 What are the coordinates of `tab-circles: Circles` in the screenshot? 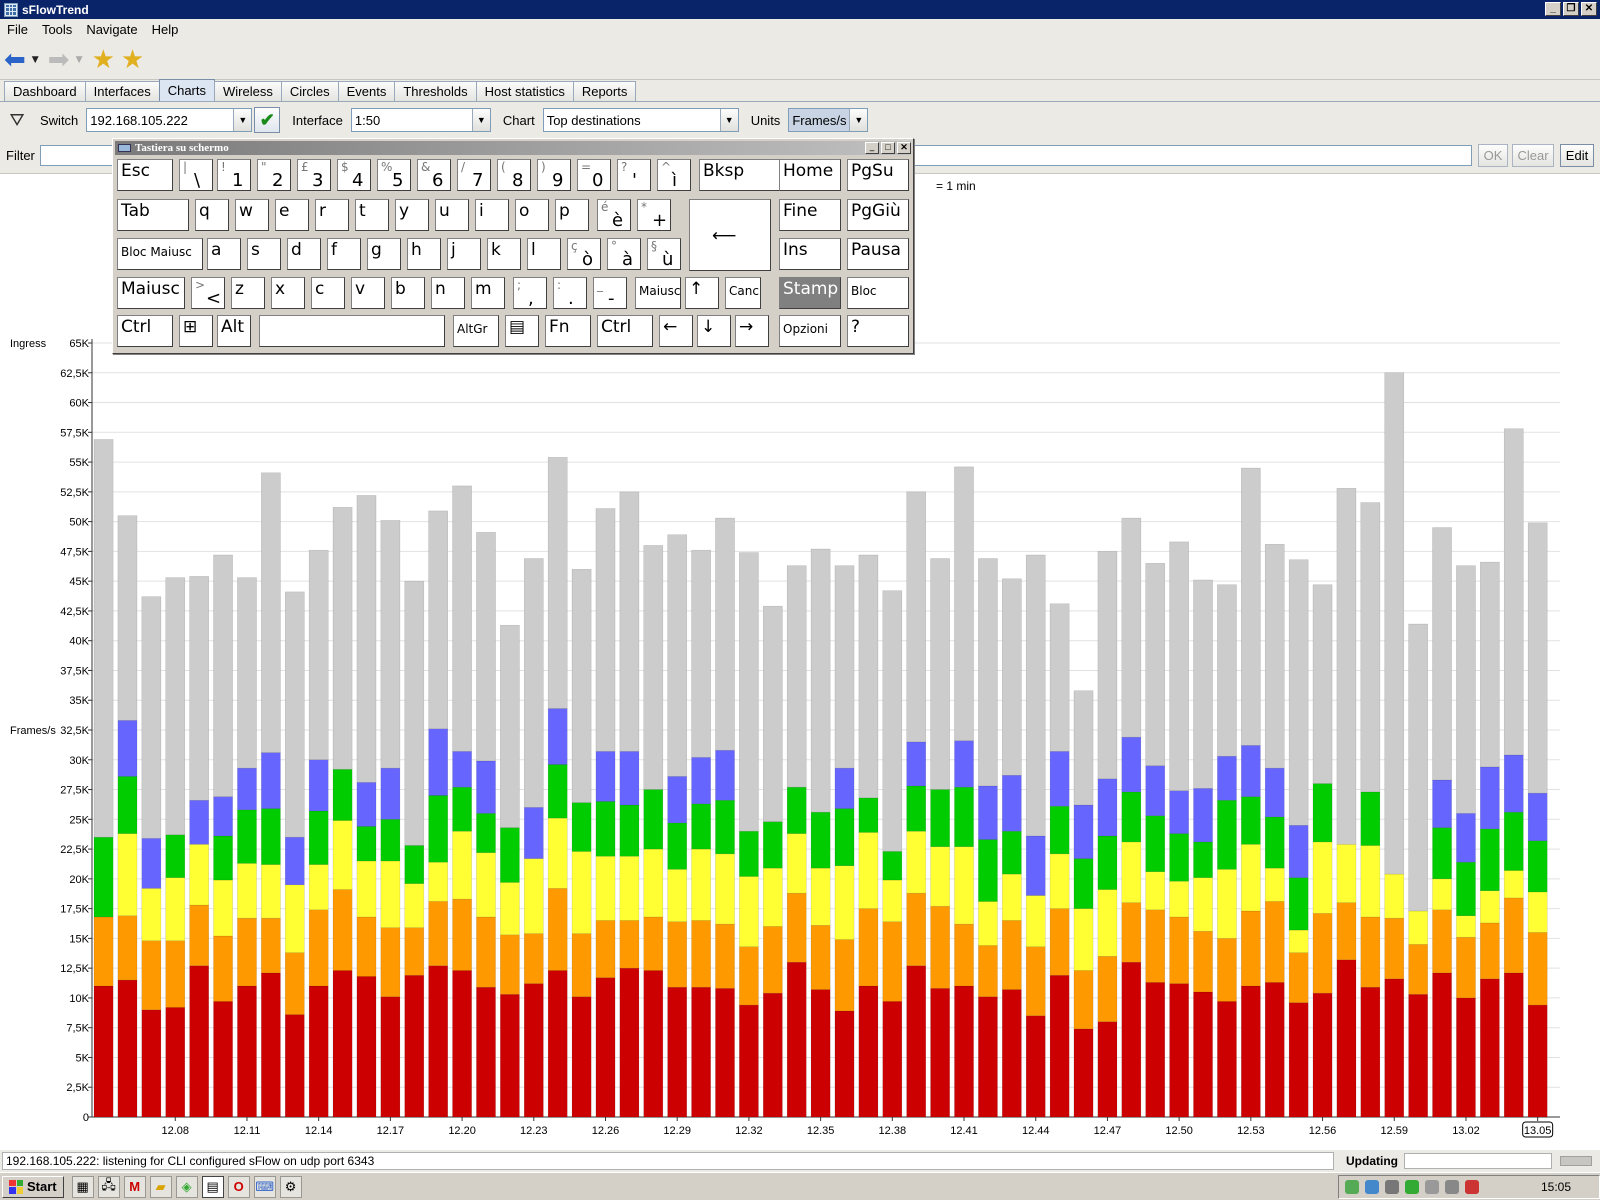 It's located at (309, 91).